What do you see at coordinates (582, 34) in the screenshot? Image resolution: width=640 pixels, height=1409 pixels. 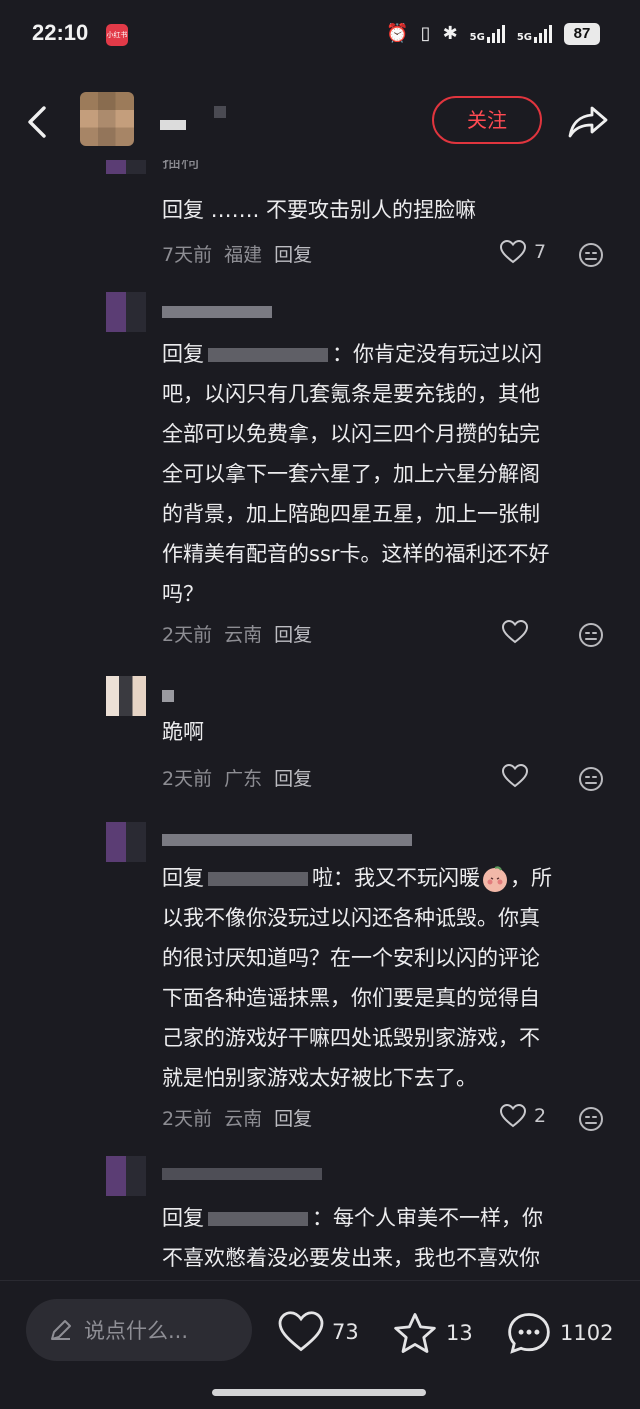 I see `battery-indicator: 87` at bounding box center [582, 34].